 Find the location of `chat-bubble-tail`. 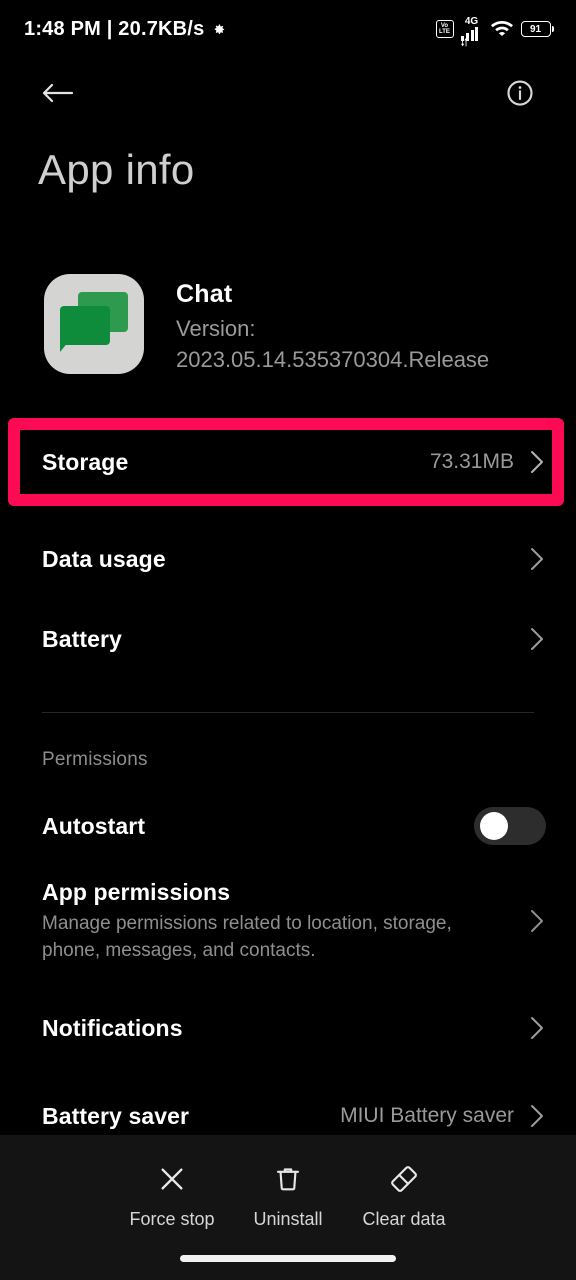

chat-bubble-tail is located at coordinates (66, 344).